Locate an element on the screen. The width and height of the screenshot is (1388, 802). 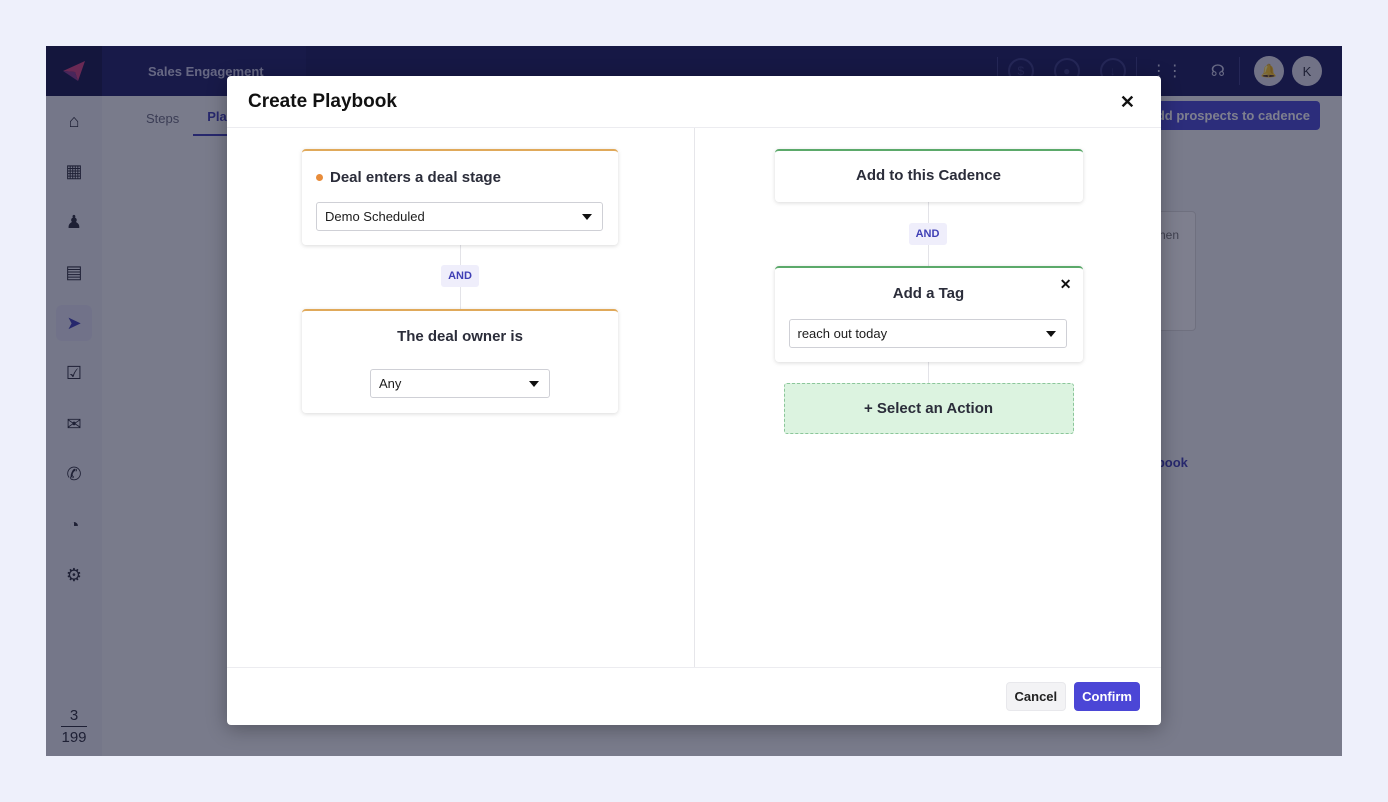
tag-select: reach out today is located at coordinates (927, 333).